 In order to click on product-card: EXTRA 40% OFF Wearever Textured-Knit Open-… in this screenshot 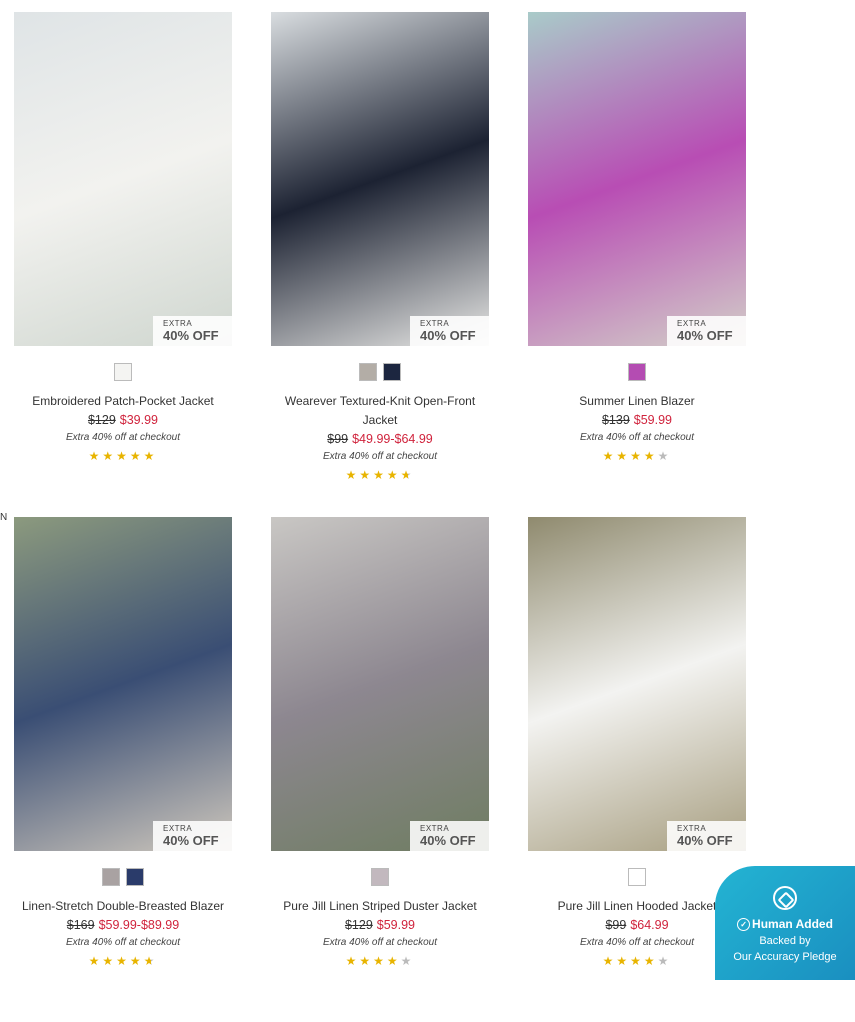, I will do `click(380, 264)`.